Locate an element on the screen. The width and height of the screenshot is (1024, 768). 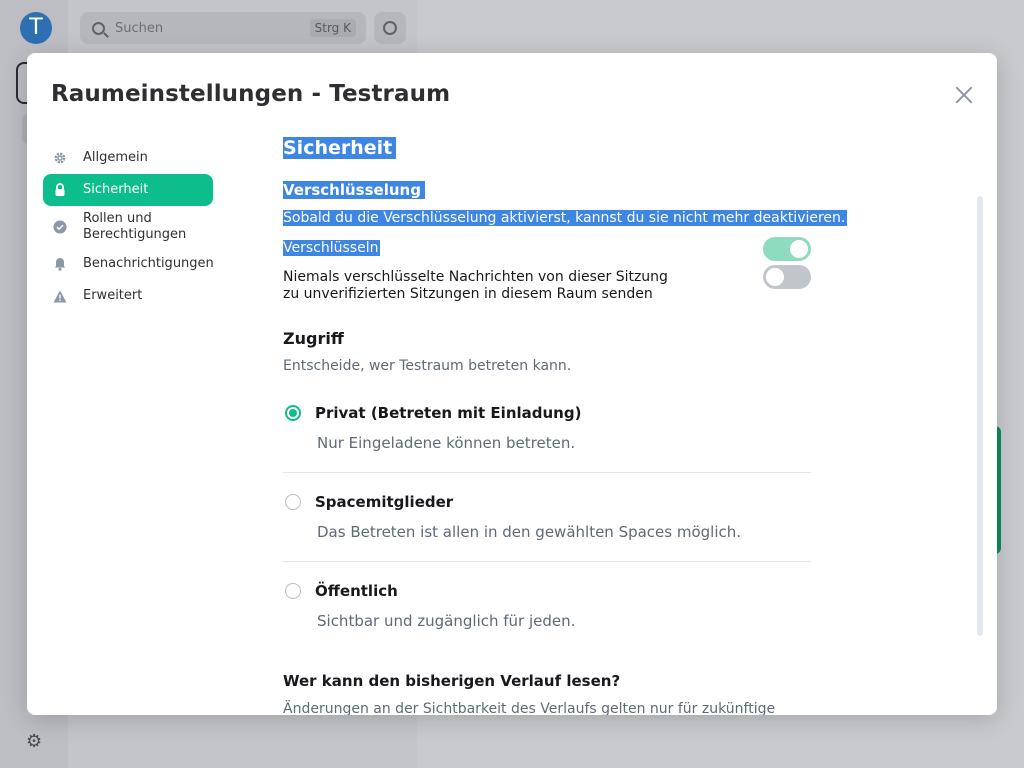
search-bar: Suchen Strg K is located at coordinates (223, 28).